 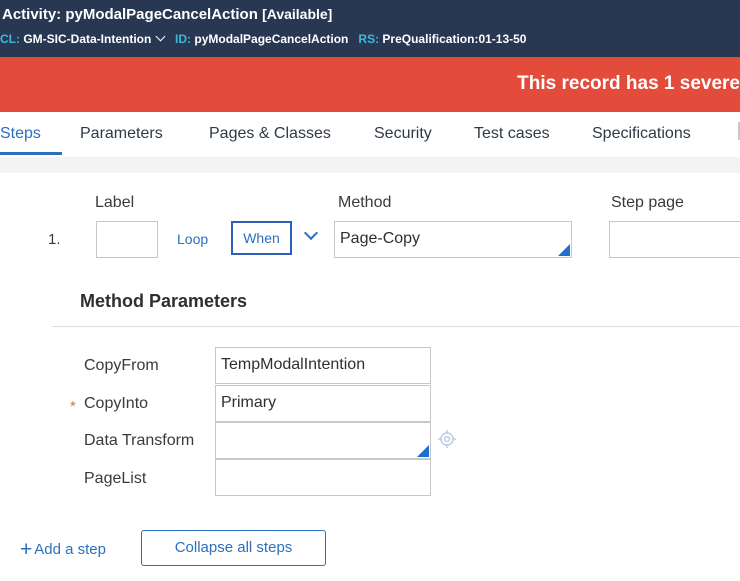 I want to click on method-value: Page-Copy, so click(x=380, y=238).